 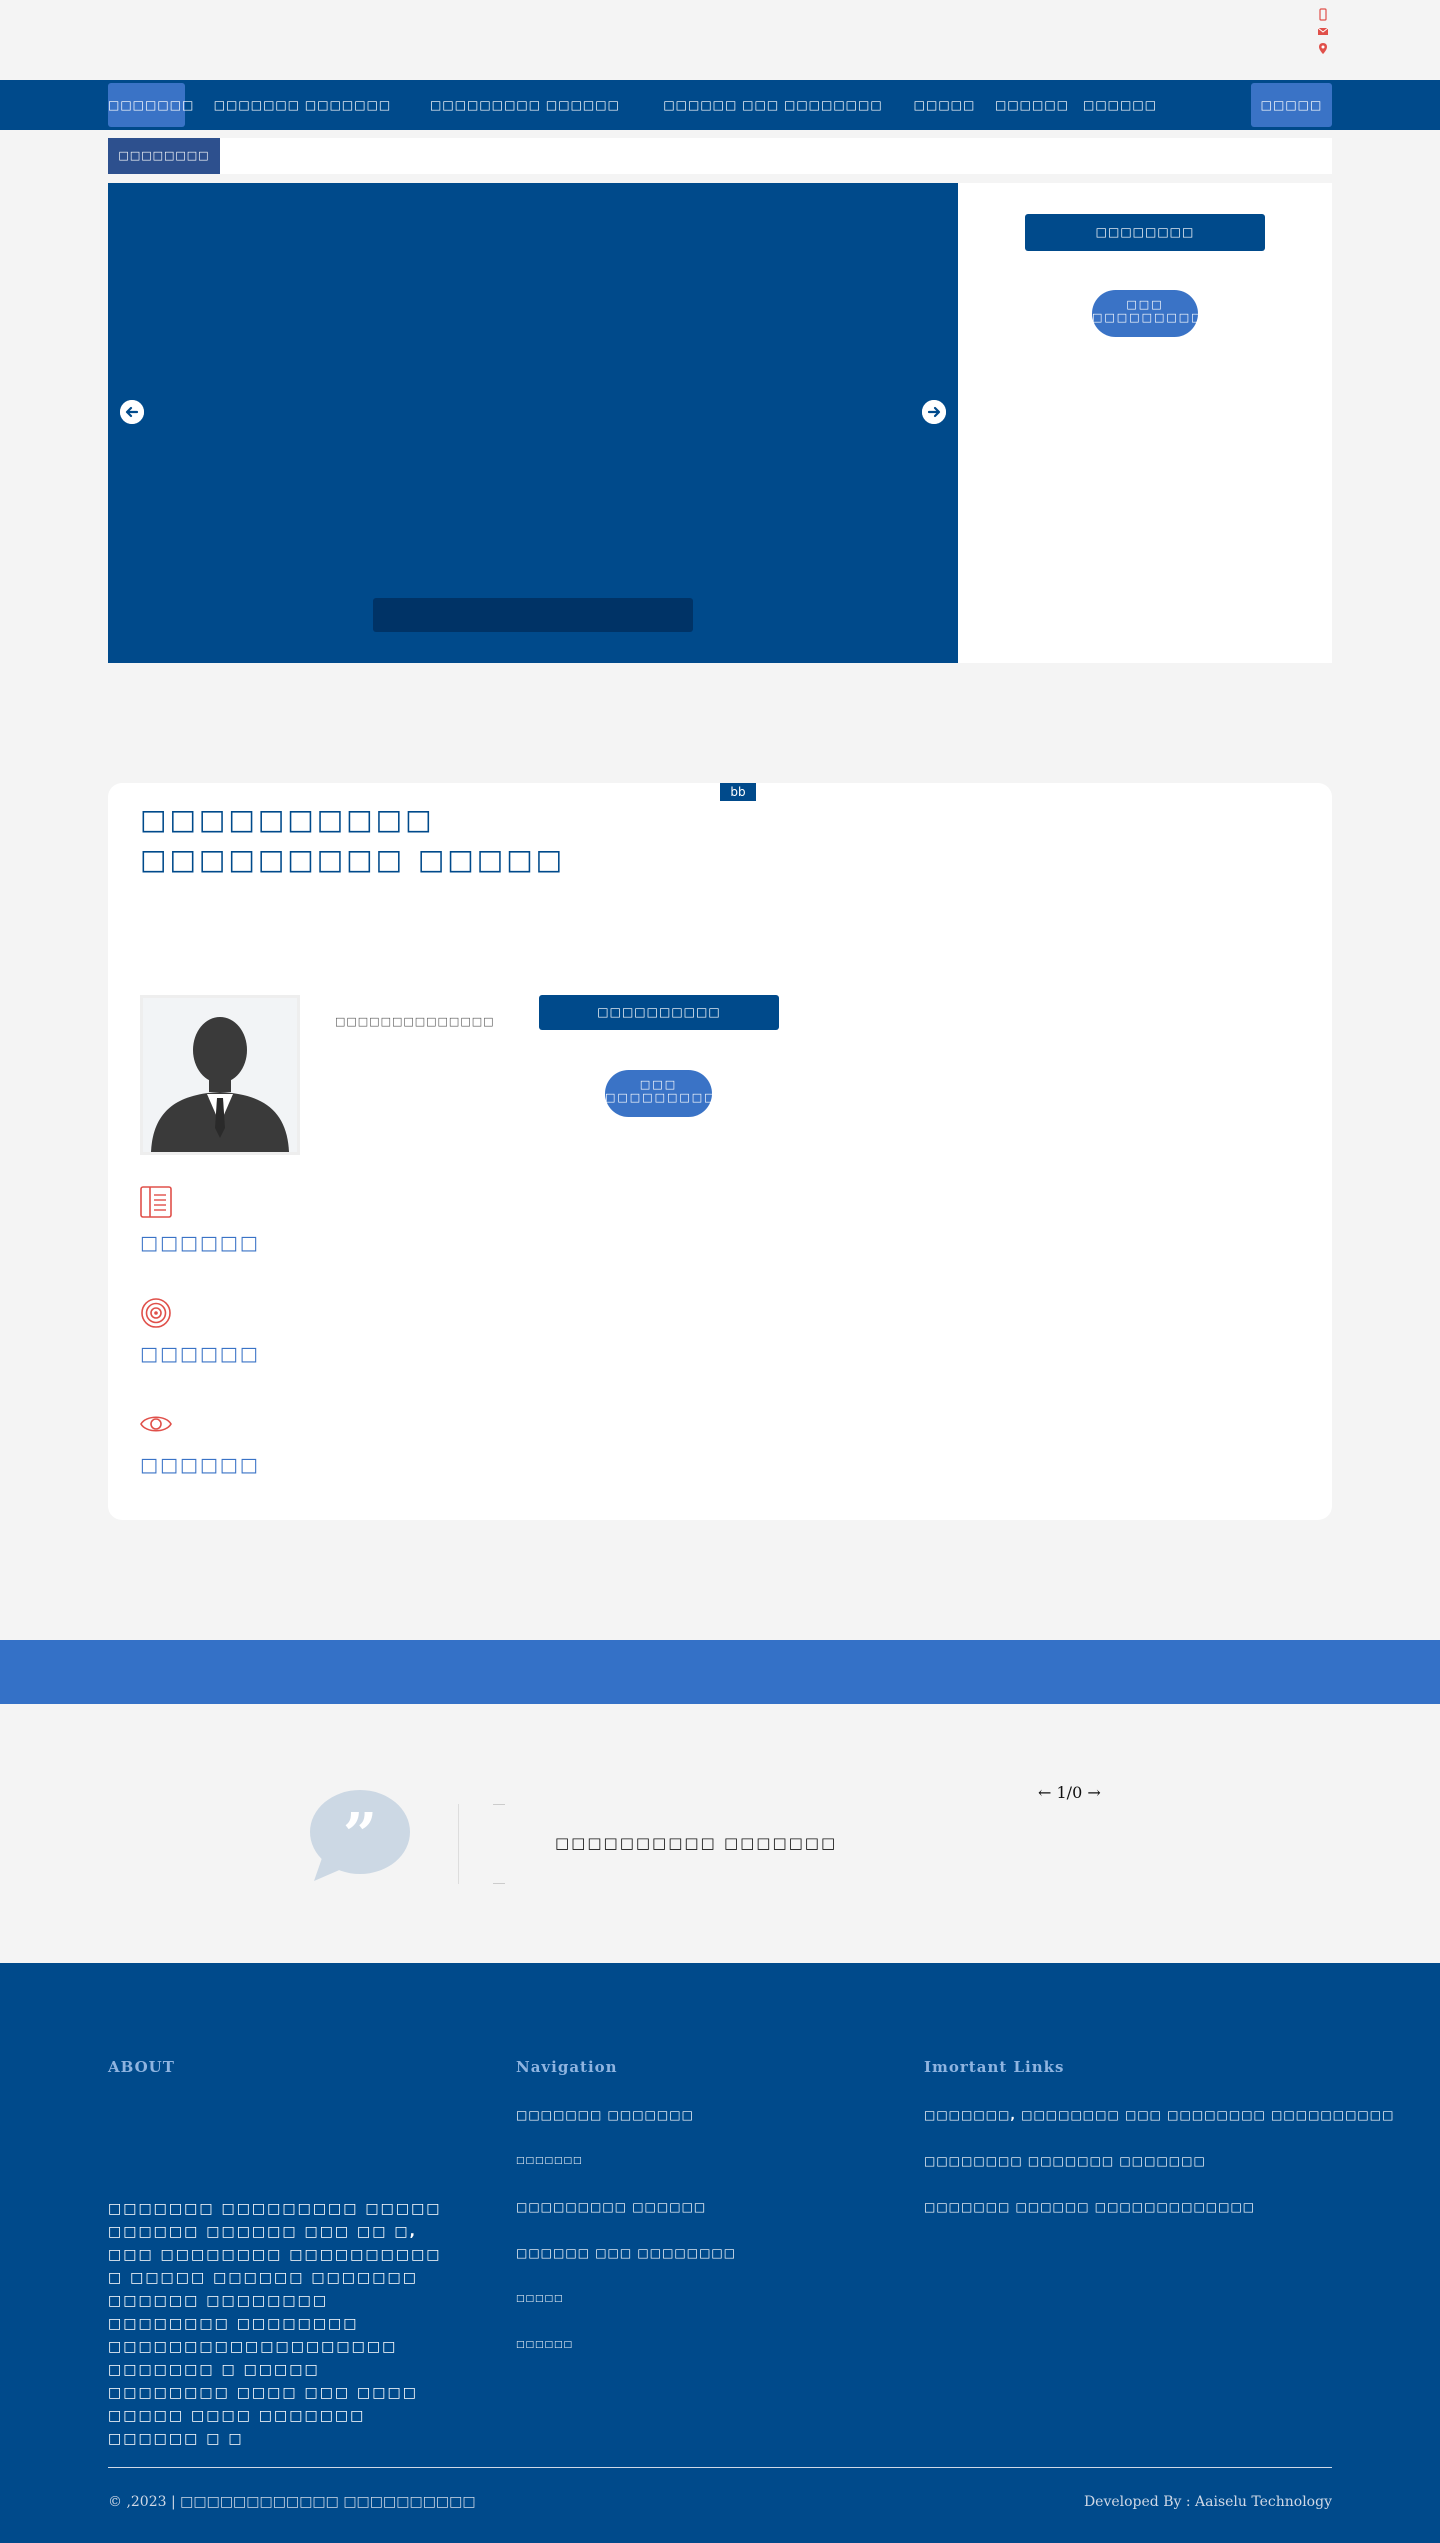 What do you see at coordinates (200, 1243) in the screenshot?
I see `feature-label-1: □□□□□□` at bounding box center [200, 1243].